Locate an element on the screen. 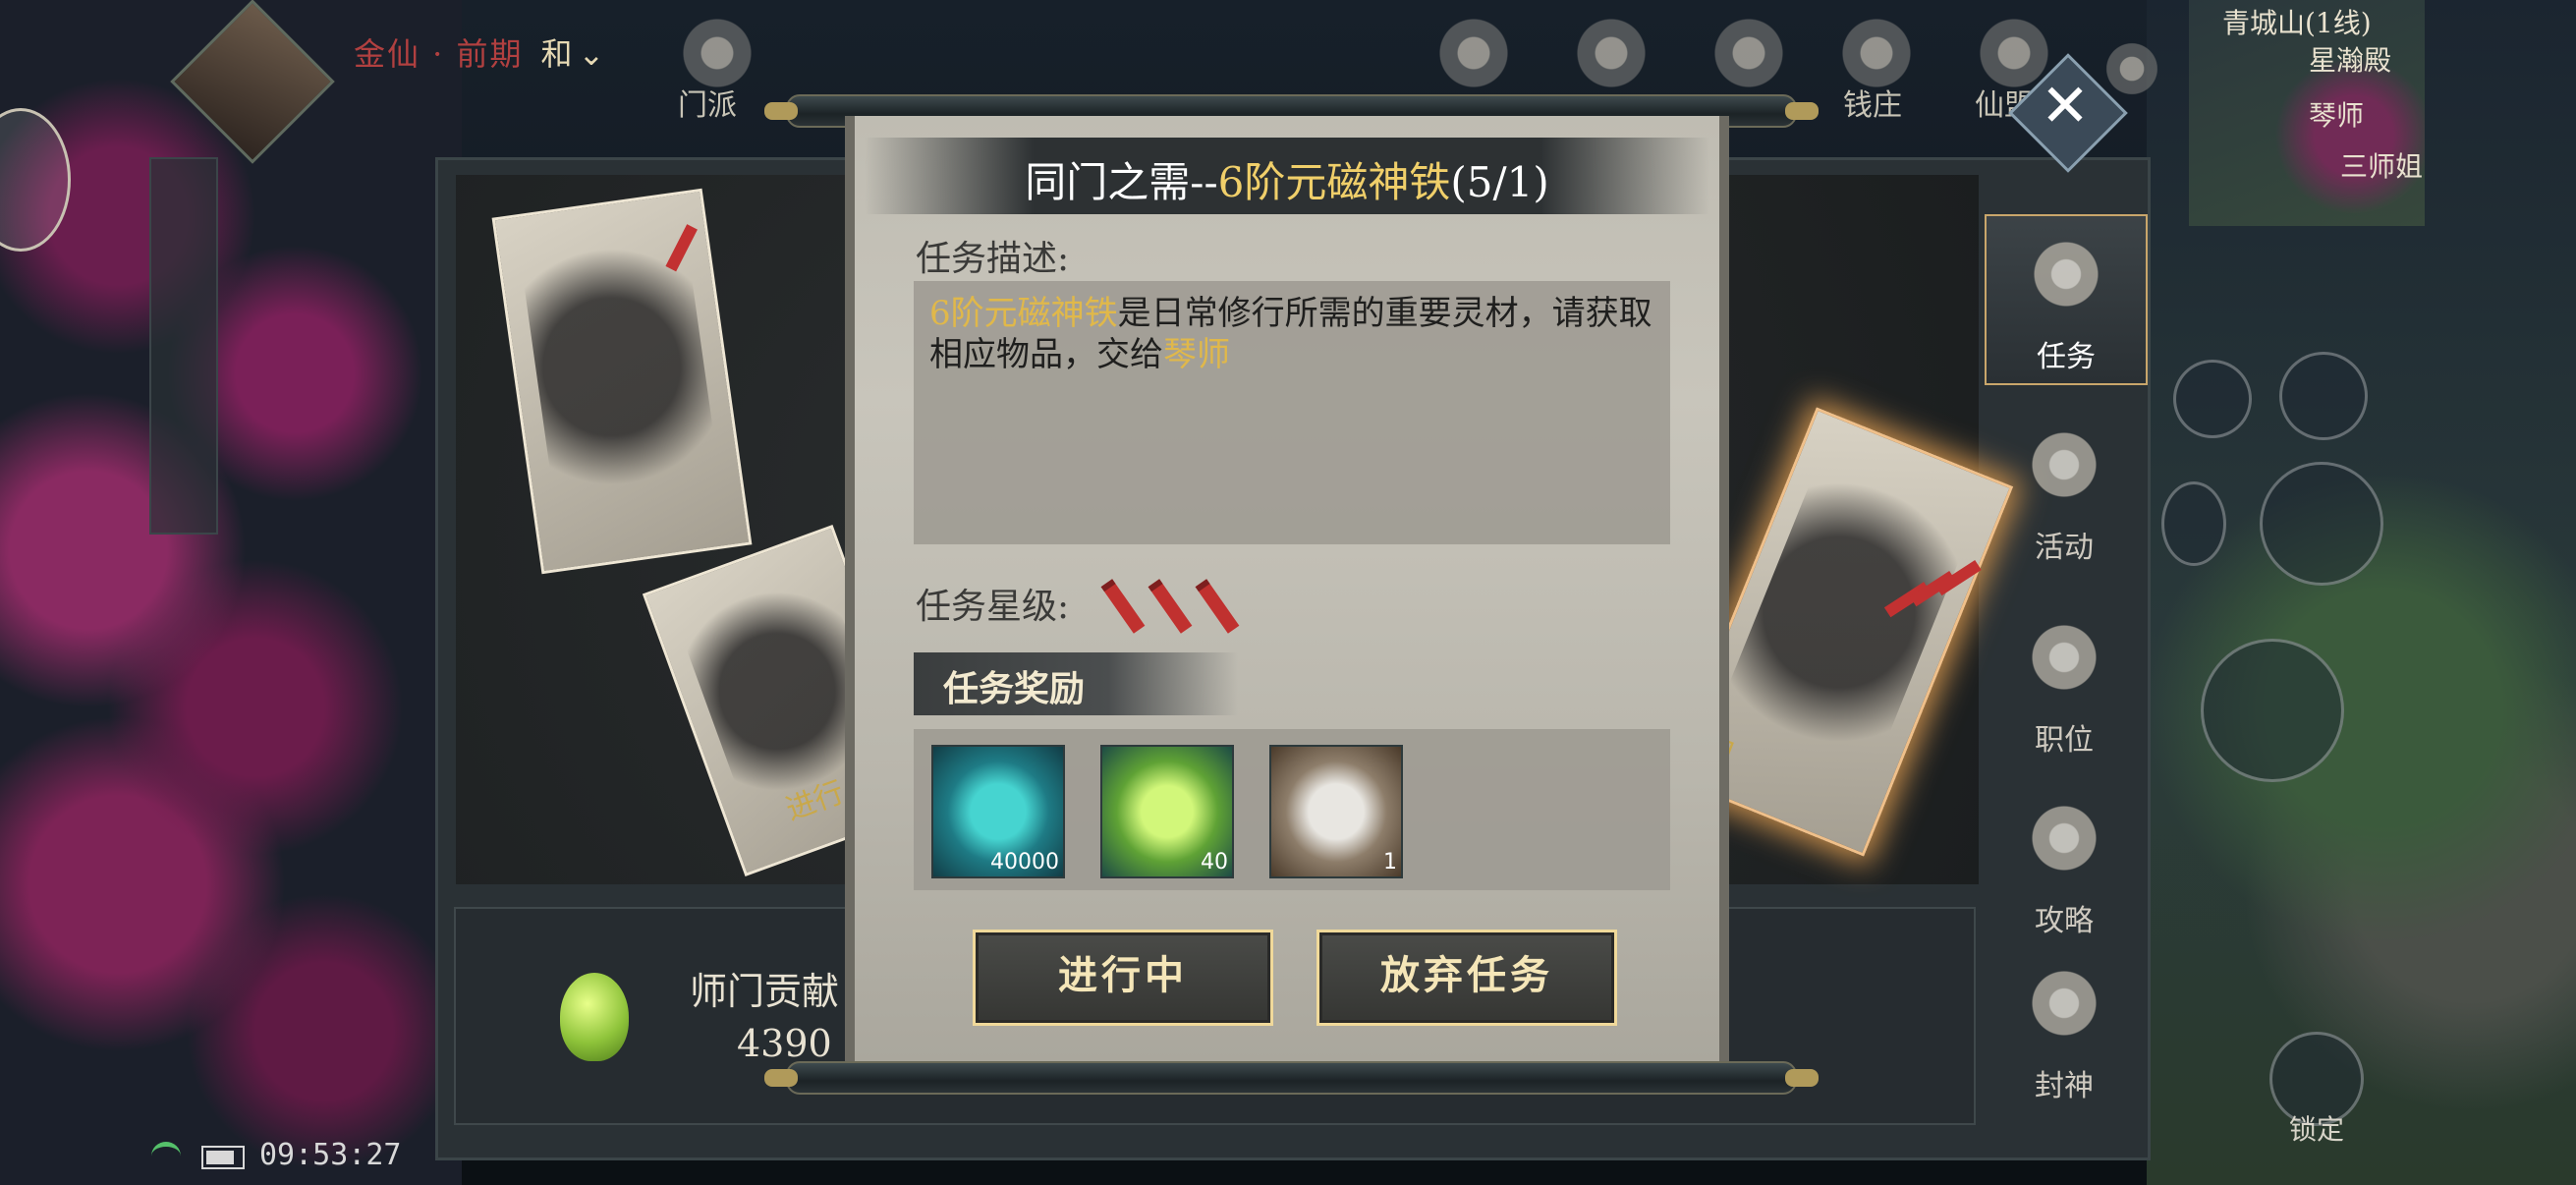  tab-deify: 封神 is located at coordinates (2064, 1029).